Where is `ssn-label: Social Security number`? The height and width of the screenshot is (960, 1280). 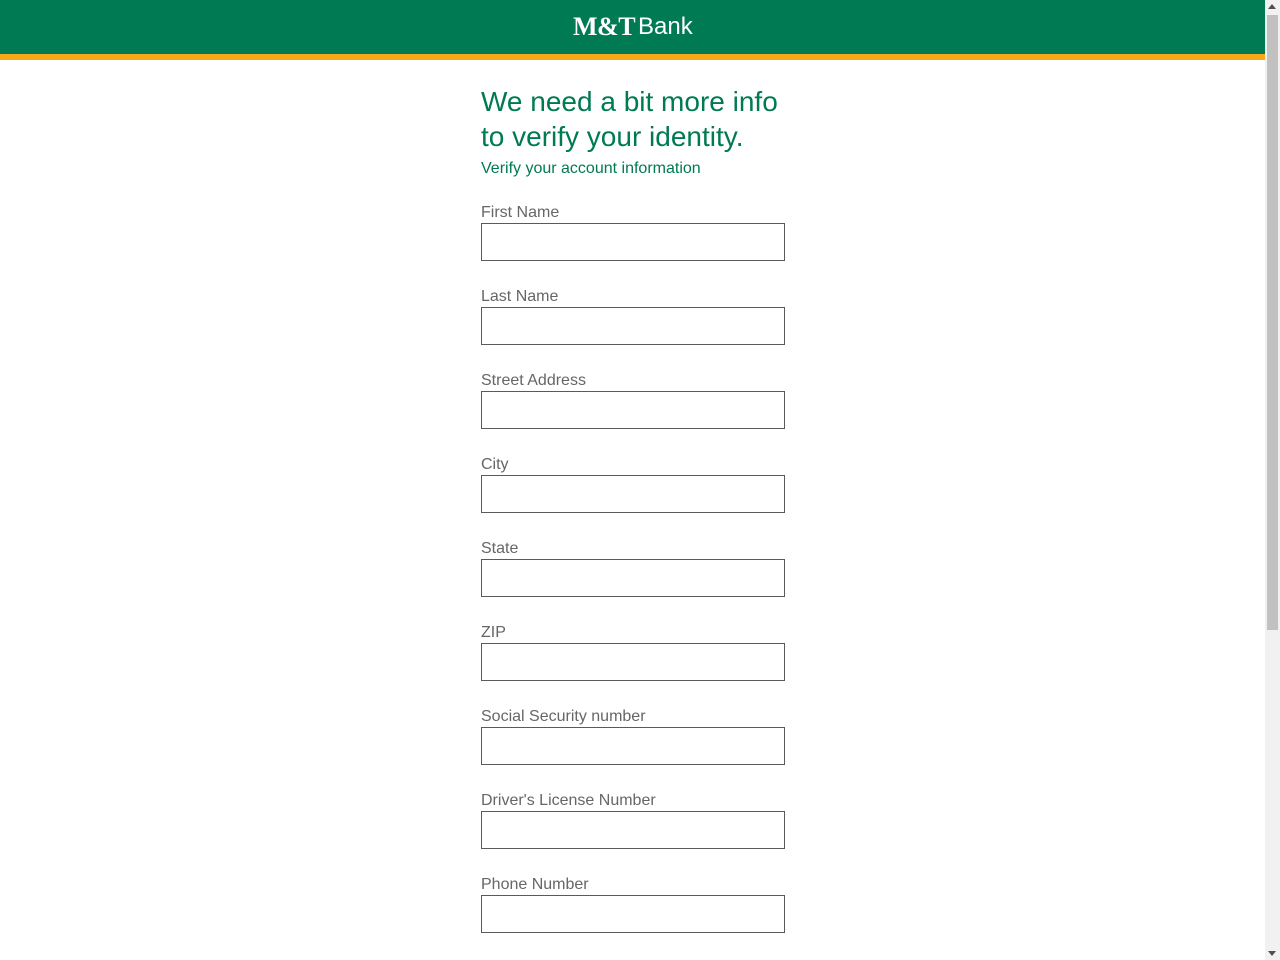
ssn-label: Social Security number is located at coordinates (563, 716).